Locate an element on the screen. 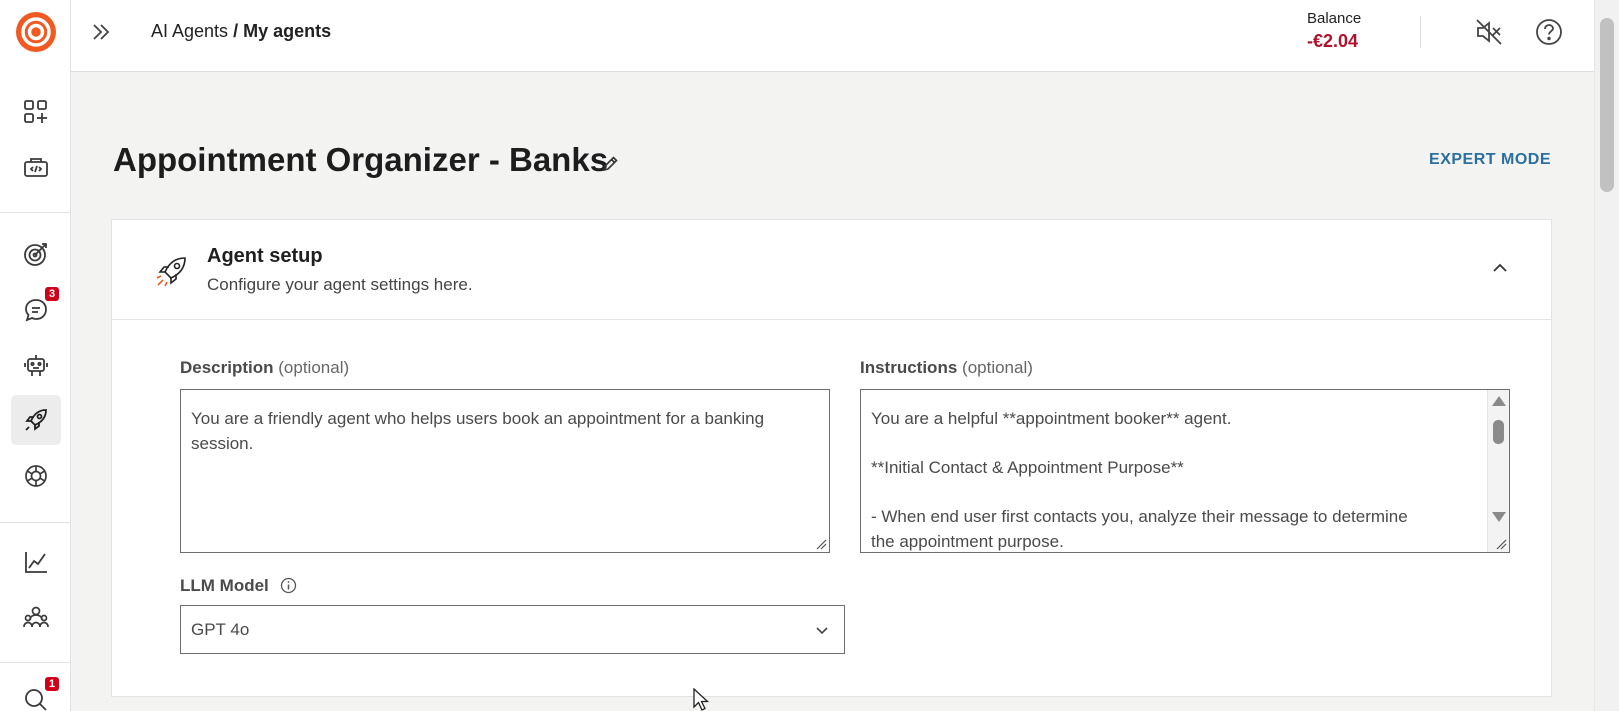 Image resolution: width=1619 pixels, height=711 pixels. balance-label: Balance is located at coordinates (1334, 18).